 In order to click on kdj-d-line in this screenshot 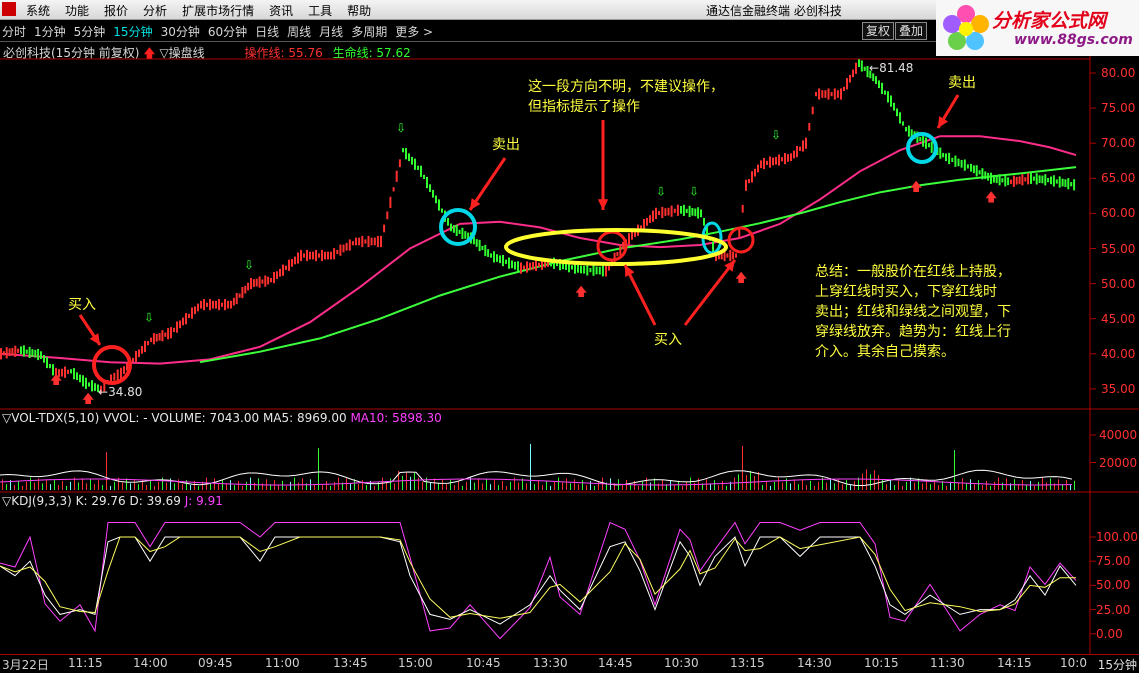, I will do `click(538, 577)`.